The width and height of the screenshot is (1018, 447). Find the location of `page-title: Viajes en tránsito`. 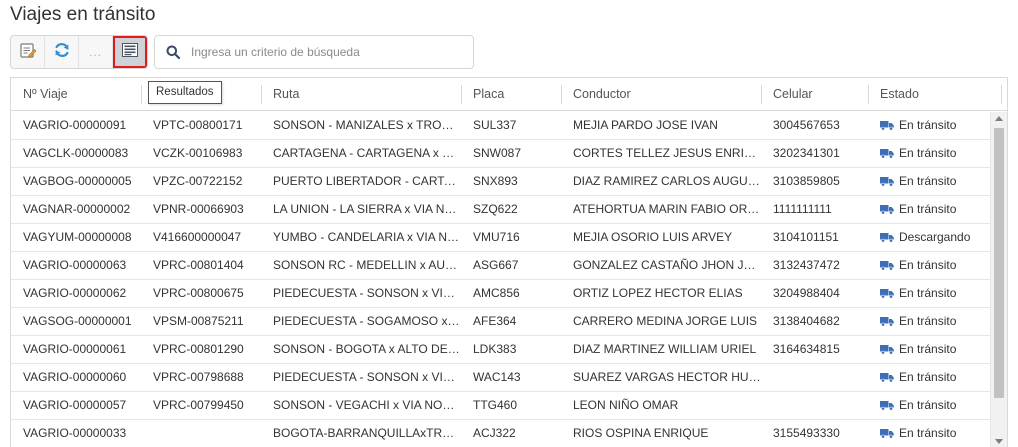

page-title: Viajes en tránsito is located at coordinates (83, 14).